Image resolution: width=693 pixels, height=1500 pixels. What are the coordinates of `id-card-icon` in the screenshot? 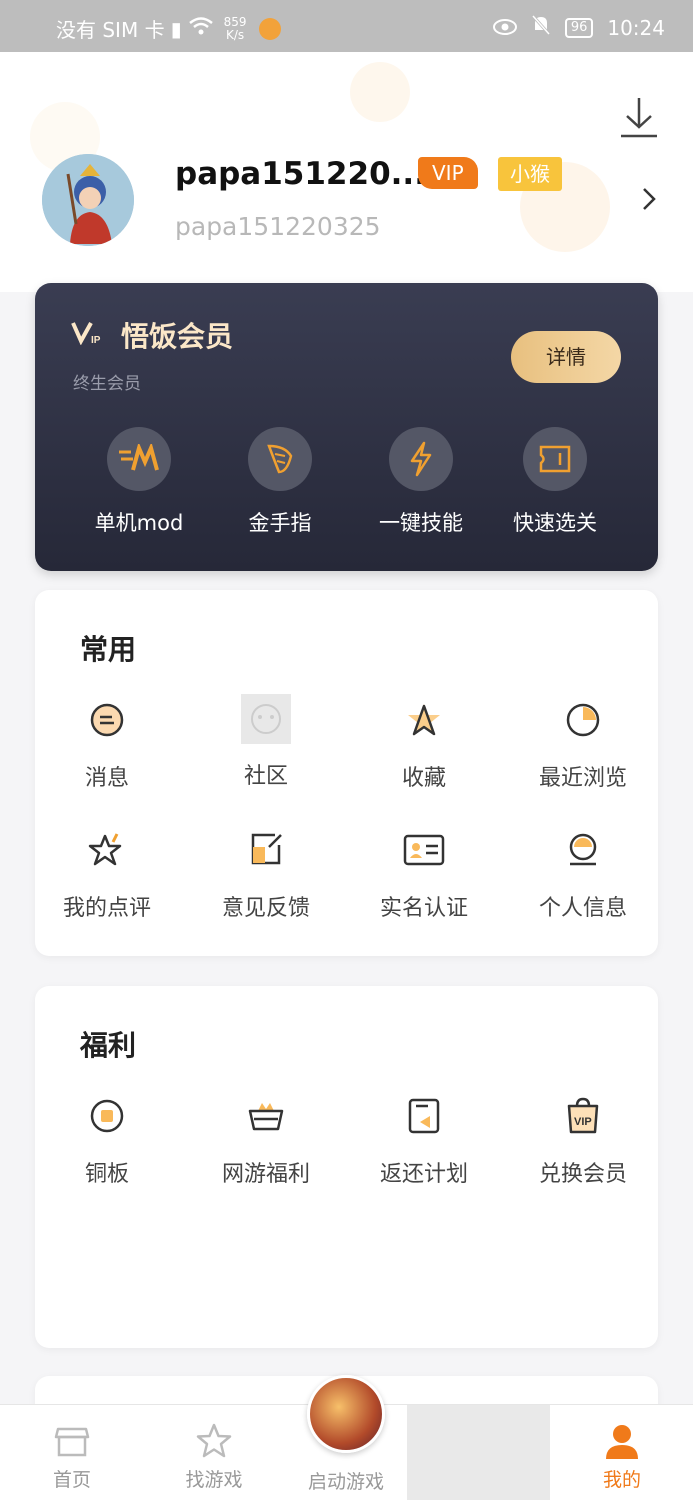 It's located at (424, 850).